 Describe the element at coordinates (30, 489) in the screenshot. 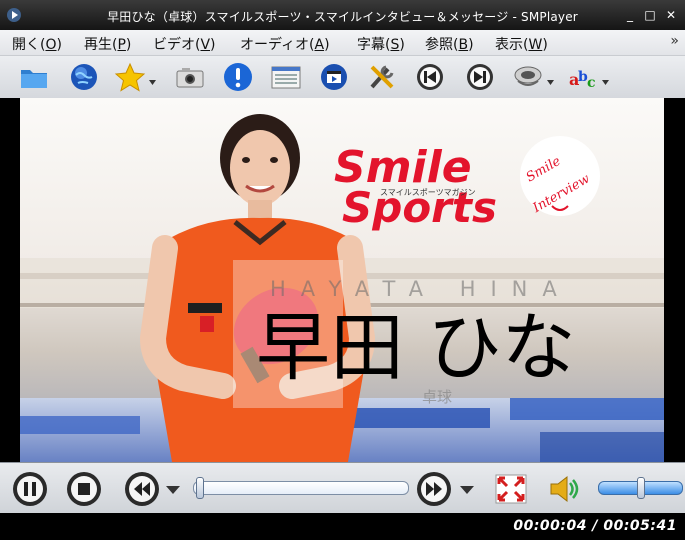

I see `pause-button` at that location.